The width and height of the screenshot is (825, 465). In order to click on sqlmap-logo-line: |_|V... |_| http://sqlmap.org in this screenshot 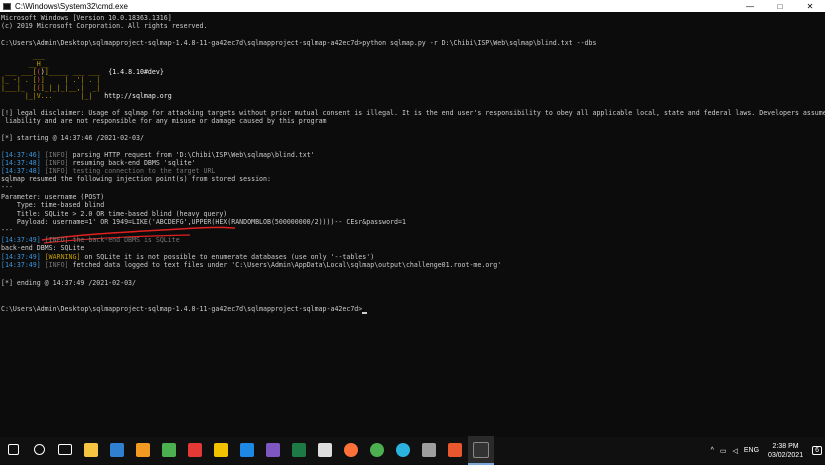, I will do `click(86, 96)`.